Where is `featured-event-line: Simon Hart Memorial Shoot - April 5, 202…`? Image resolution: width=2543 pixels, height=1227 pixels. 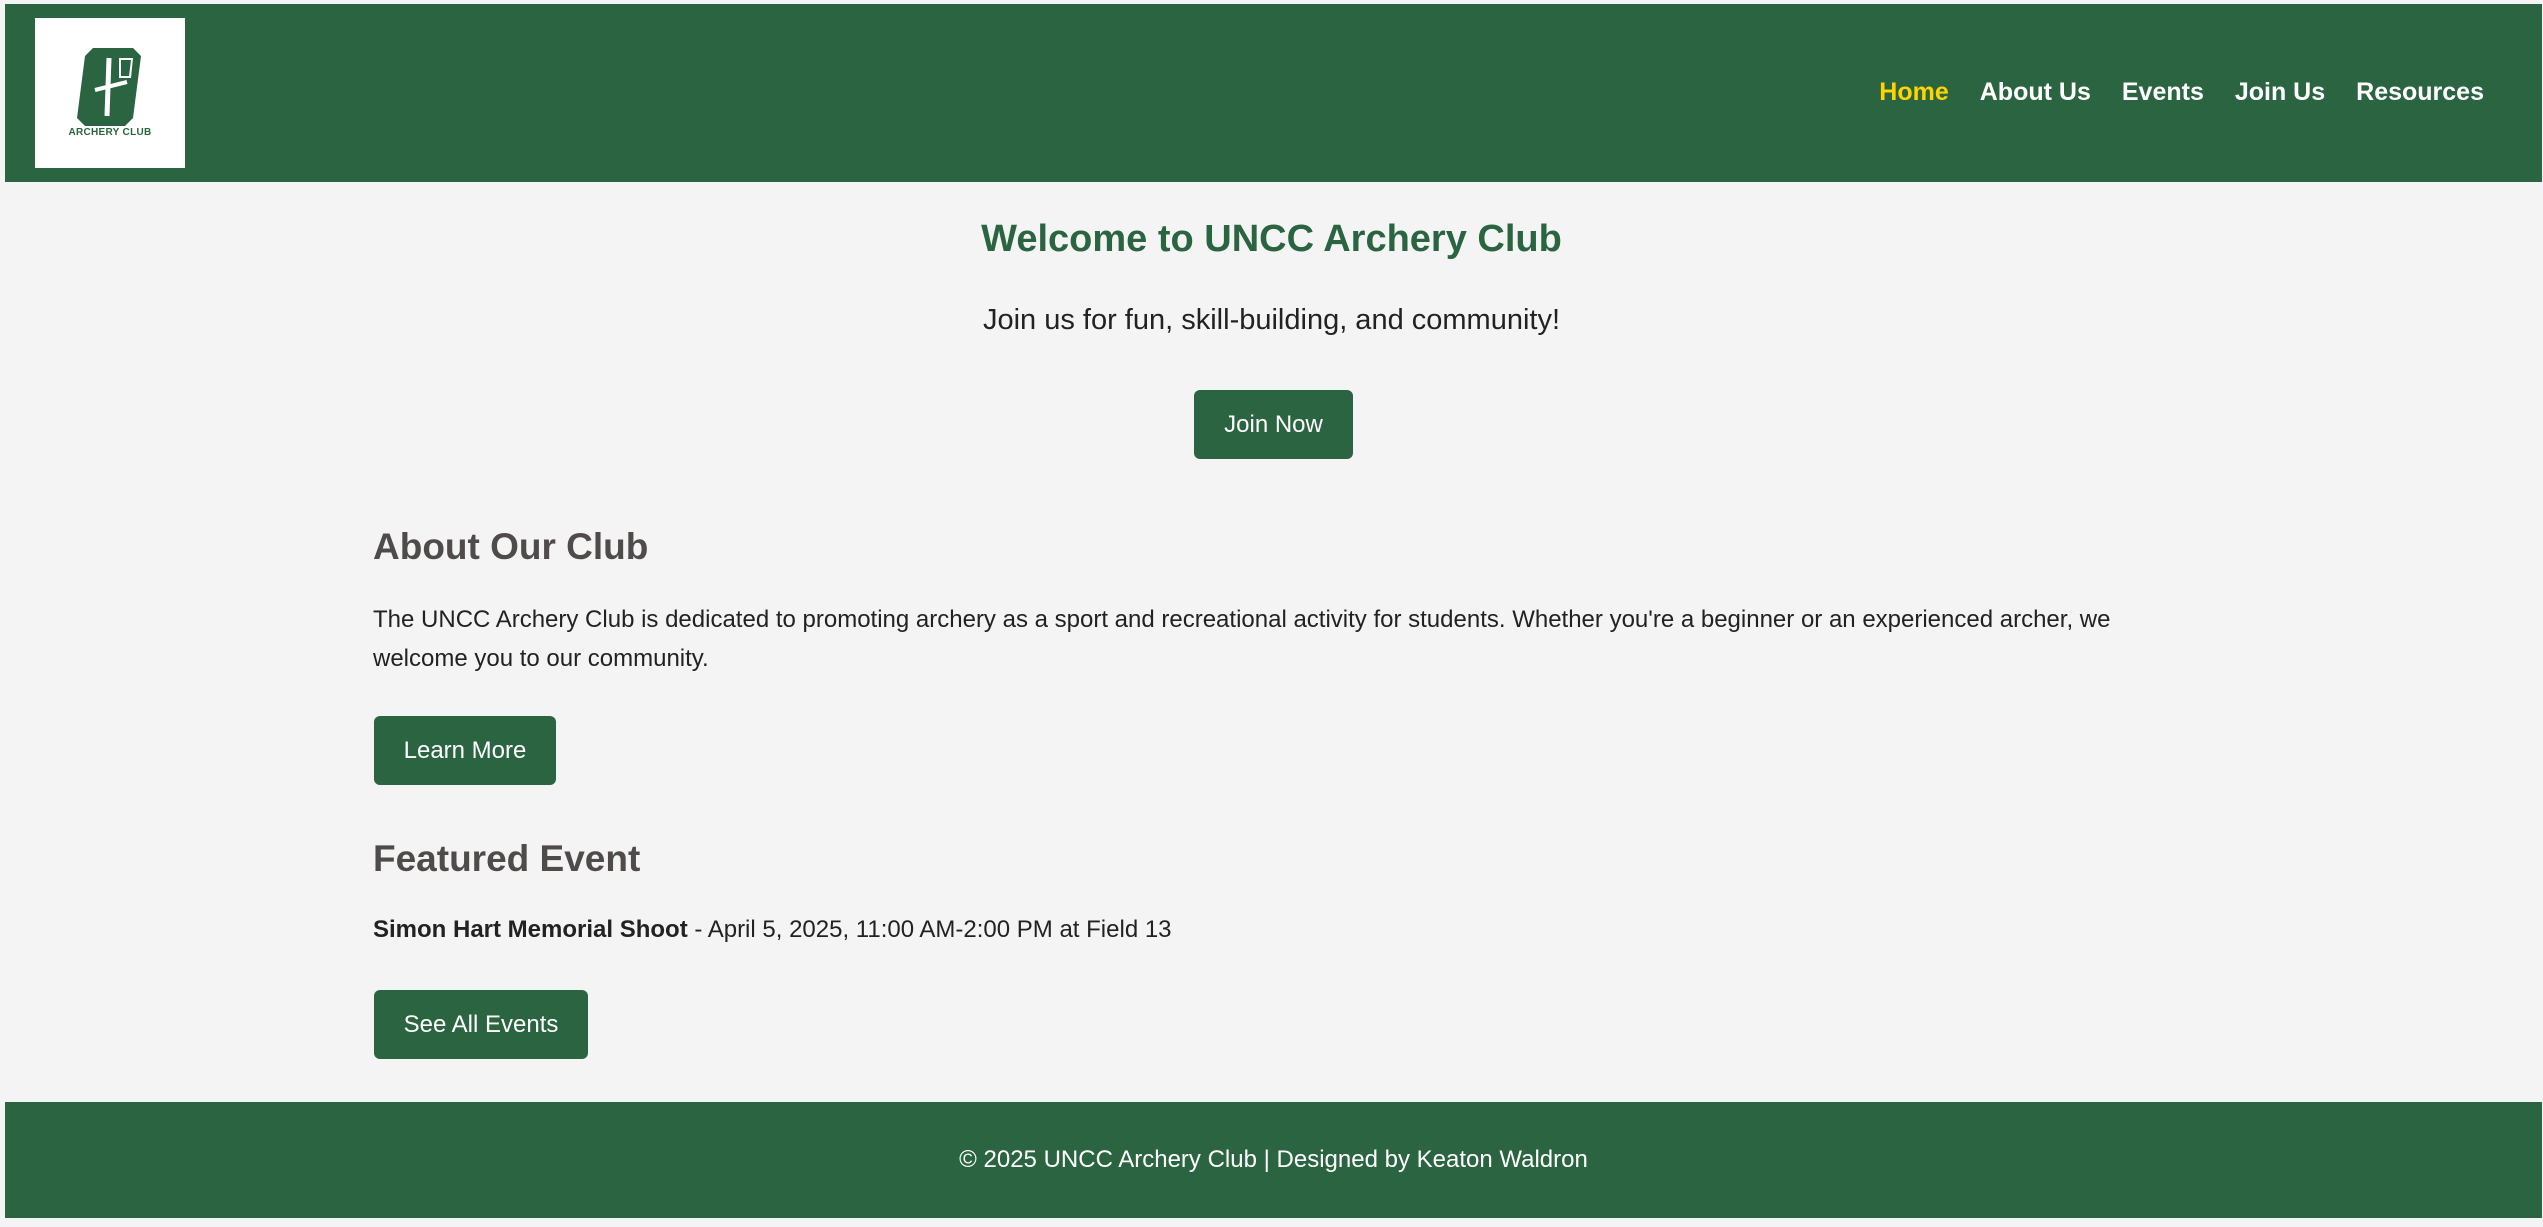
featured-event-line: Simon Hart Memorial Shoot - April 5, 202… is located at coordinates (772, 930).